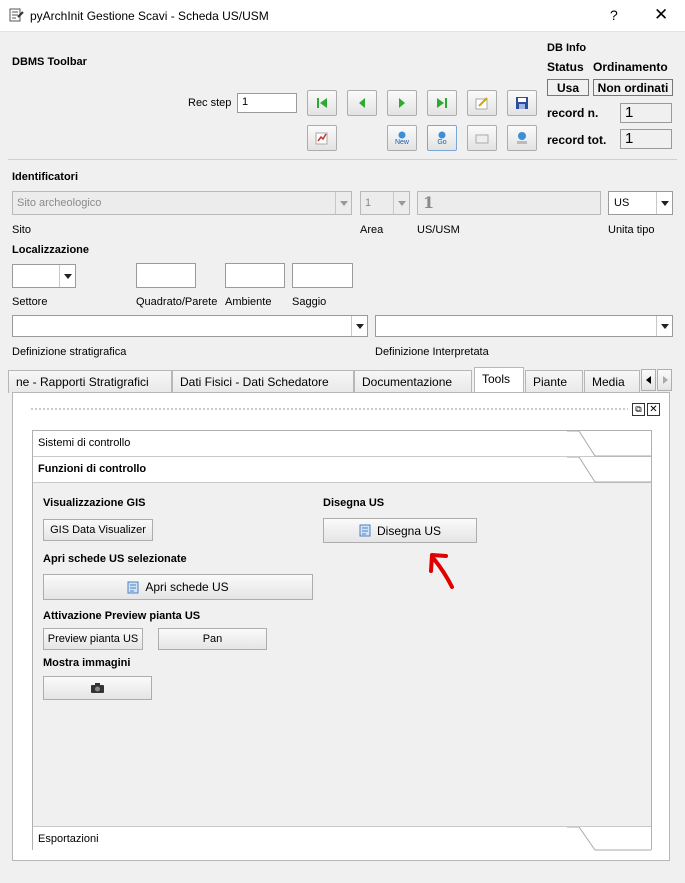 The width and height of the screenshot is (685, 883). Describe the element at coordinates (499, 380) in the screenshot. I see `tab-tools: Tools` at that location.